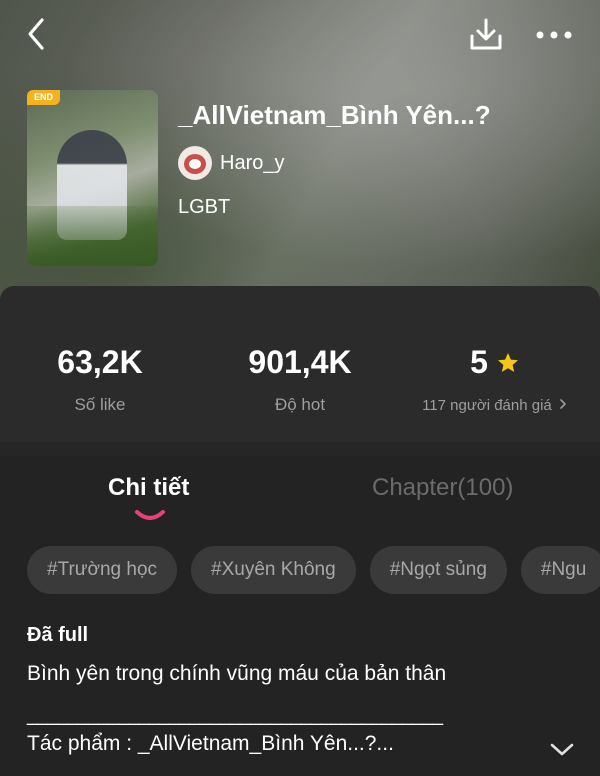 This screenshot has width=600, height=776. Describe the element at coordinates (507, 362) in the screenshot. I see `star-icon` at that location.